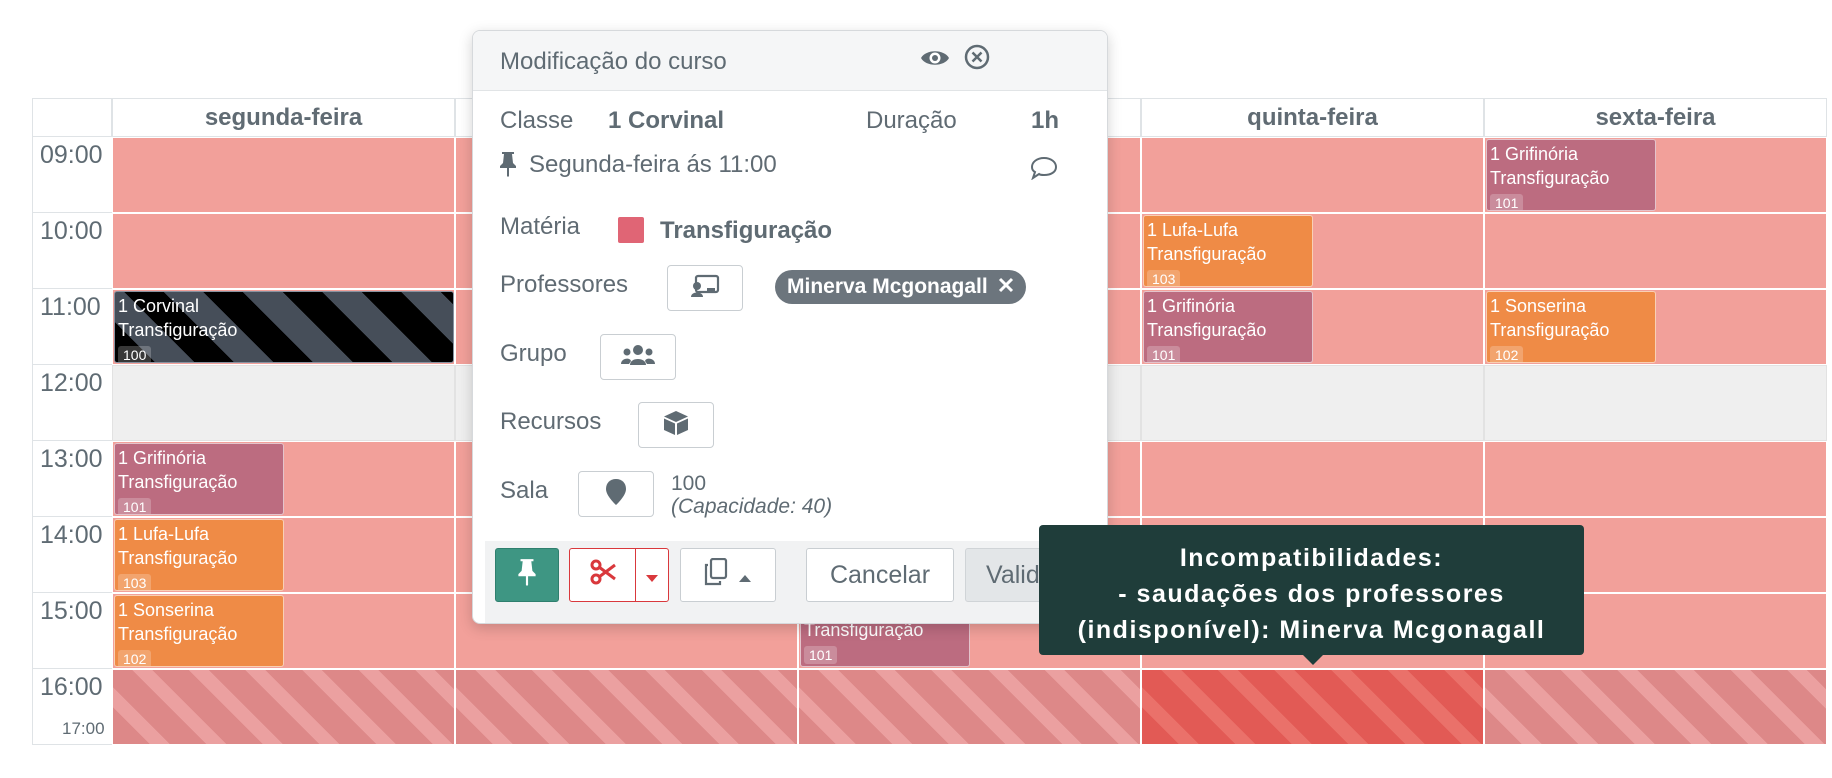 The width and height of the screenshot is (1832, 778). I want to click on tooltip-title: Incompatibilidades:, so click(1311, 558).